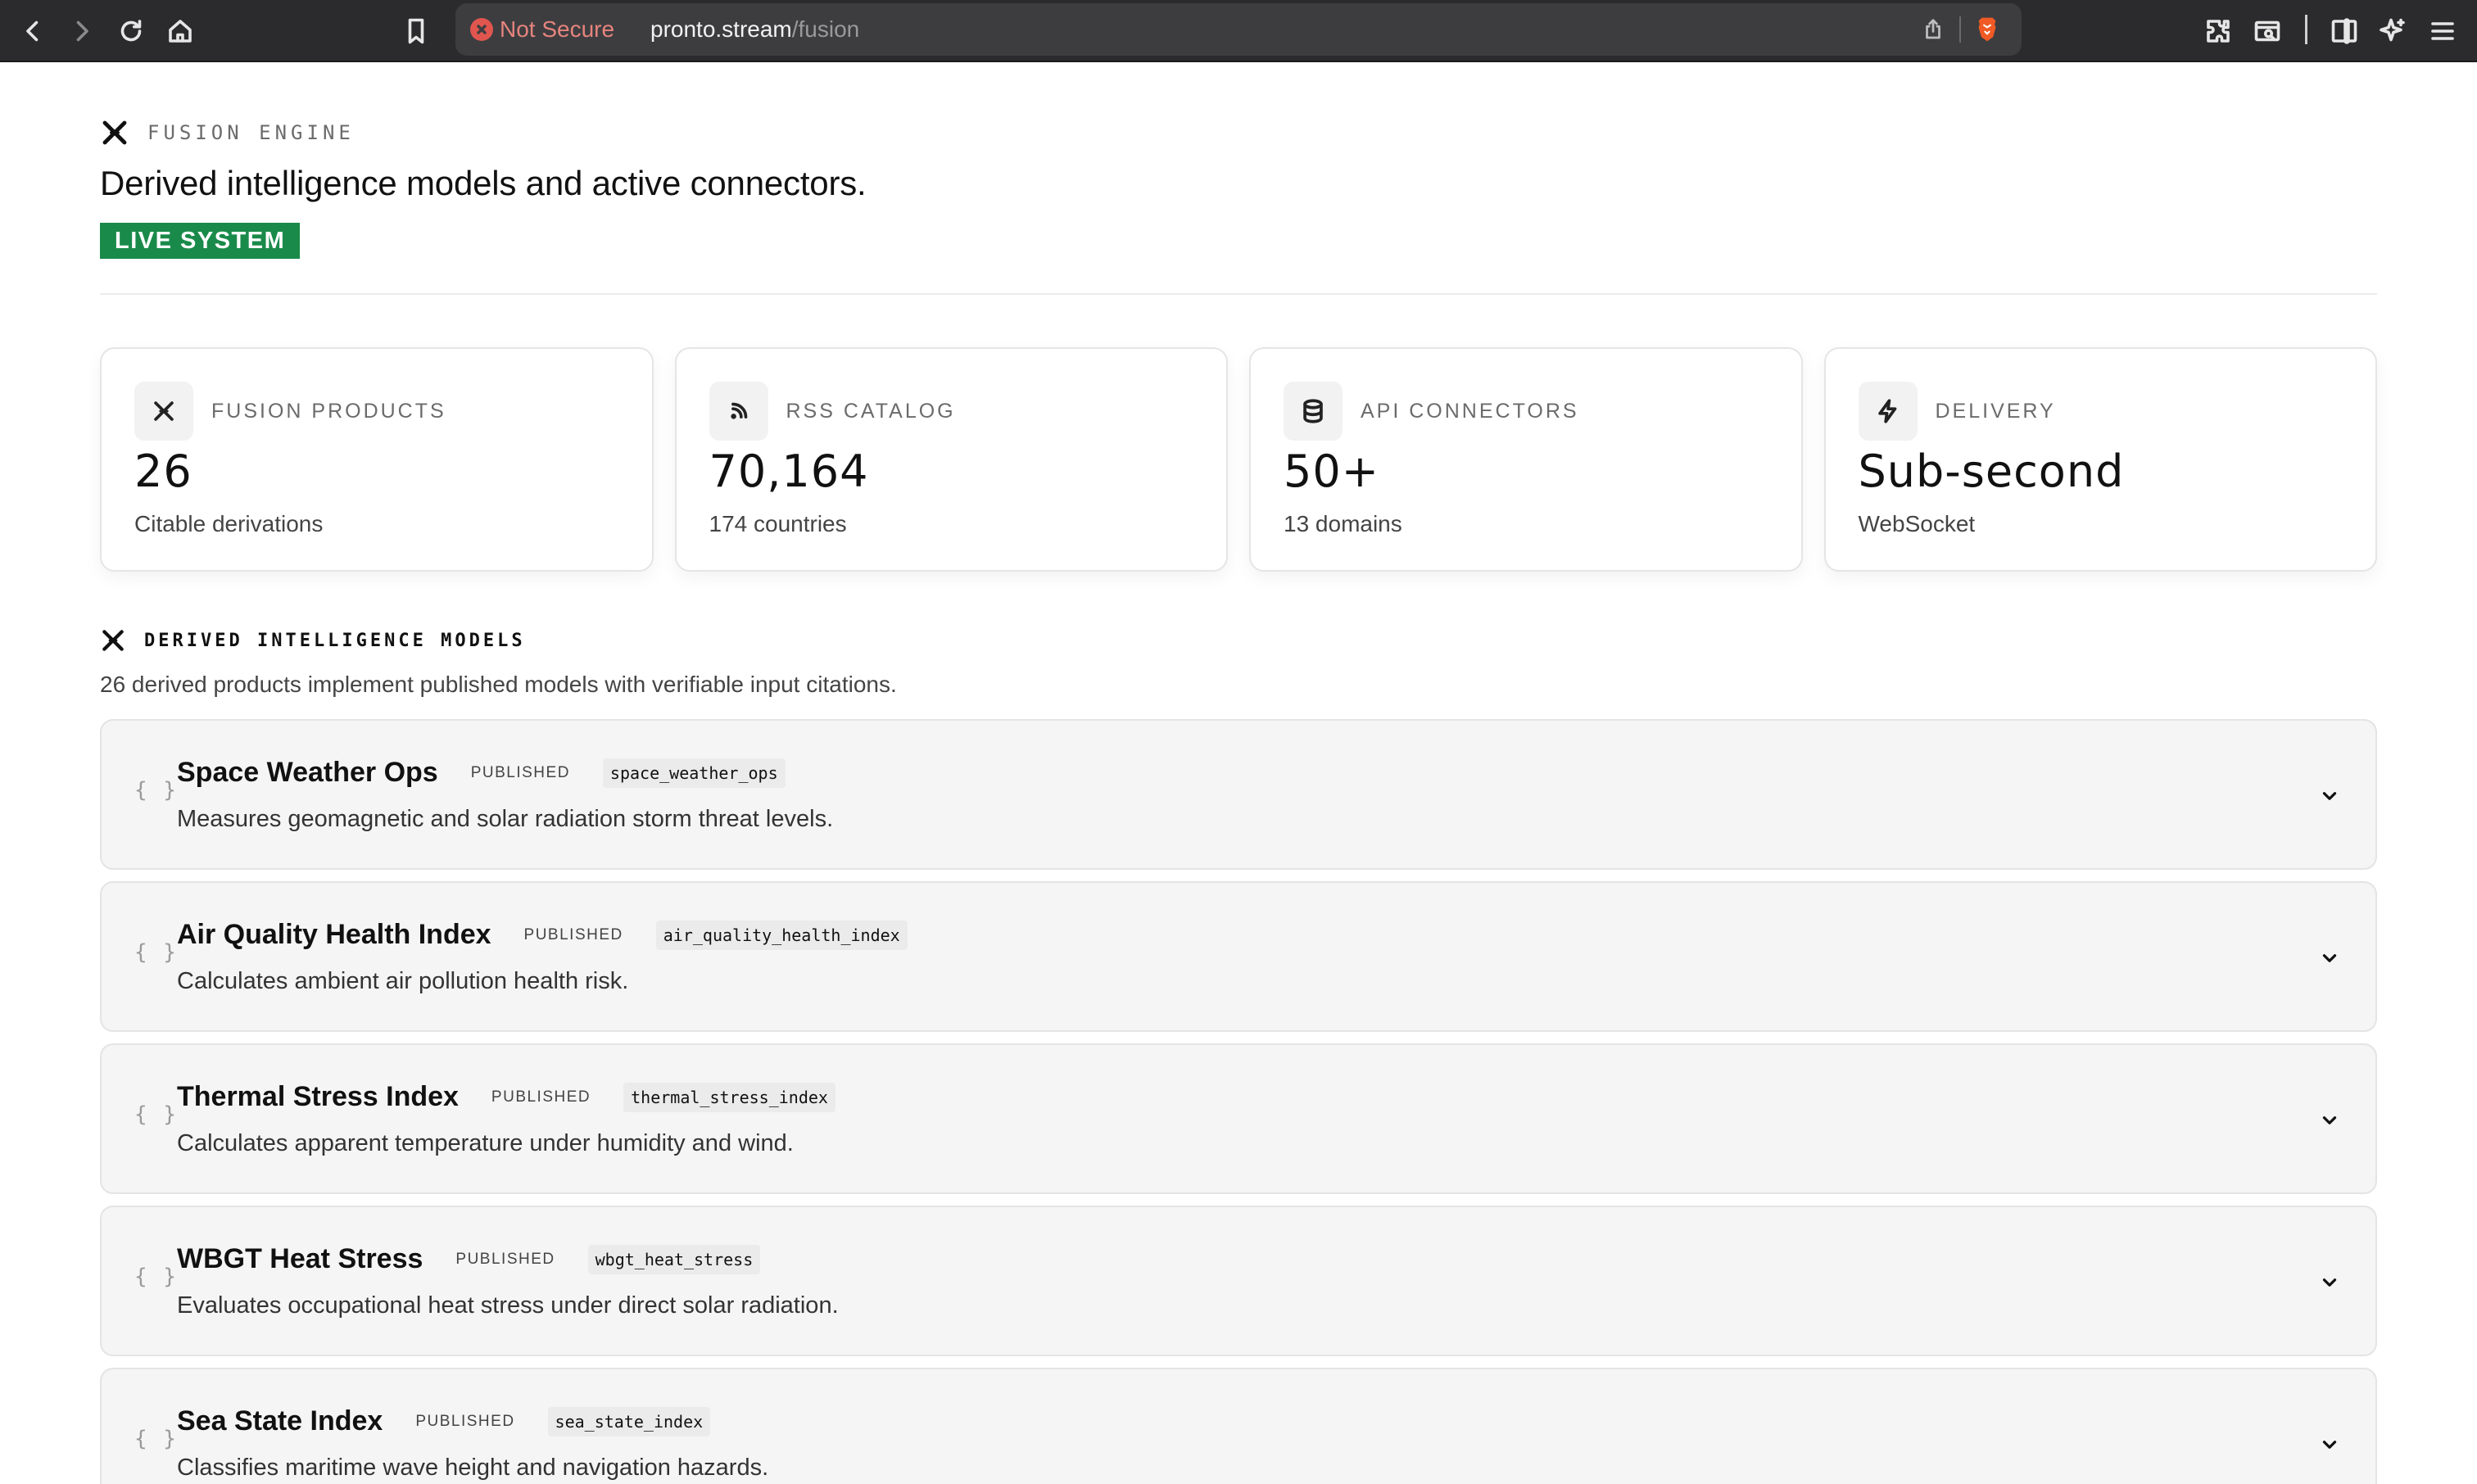 The width and height of the screenshot is (2477, 1484). What do you see at coordinates (1917, 523) in the screenshot?
I see `stat-subtext: WebSocket` at bounding box center [1917, 523].